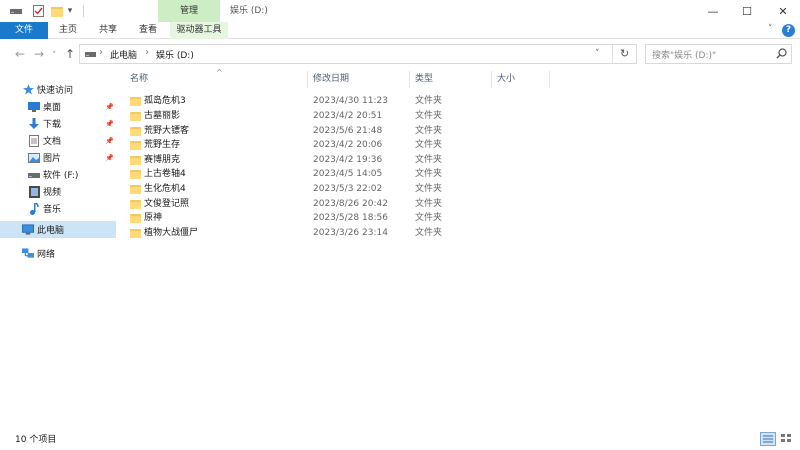 This screenshot has width=800, height=450. Describe the element at coordinates (770, 29) in the screenshot. I see `ribbon-collapse-button: ˅` at that location.